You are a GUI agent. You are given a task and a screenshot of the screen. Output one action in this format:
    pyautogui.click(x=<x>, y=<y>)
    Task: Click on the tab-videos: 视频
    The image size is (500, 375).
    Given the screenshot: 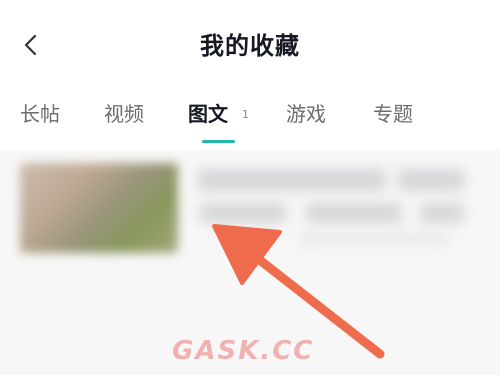 What is the action you would take?
    pyautogui.click(x=124, y=112)
    